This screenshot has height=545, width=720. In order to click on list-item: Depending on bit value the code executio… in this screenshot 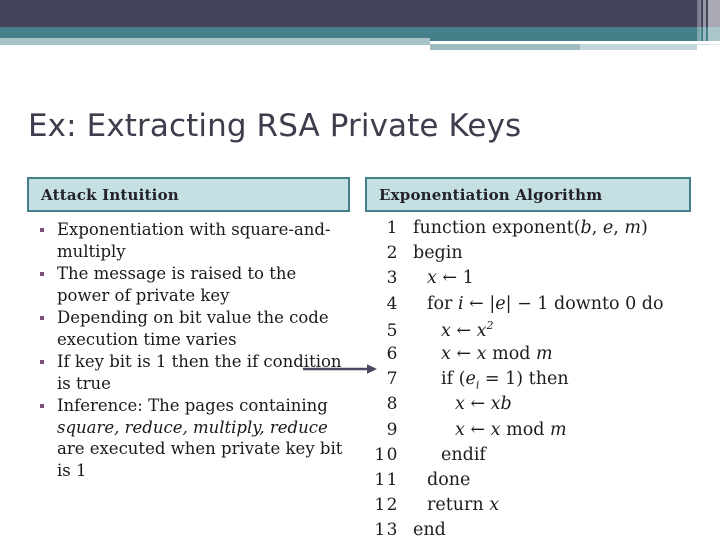, I will do `click(188, 328)`.